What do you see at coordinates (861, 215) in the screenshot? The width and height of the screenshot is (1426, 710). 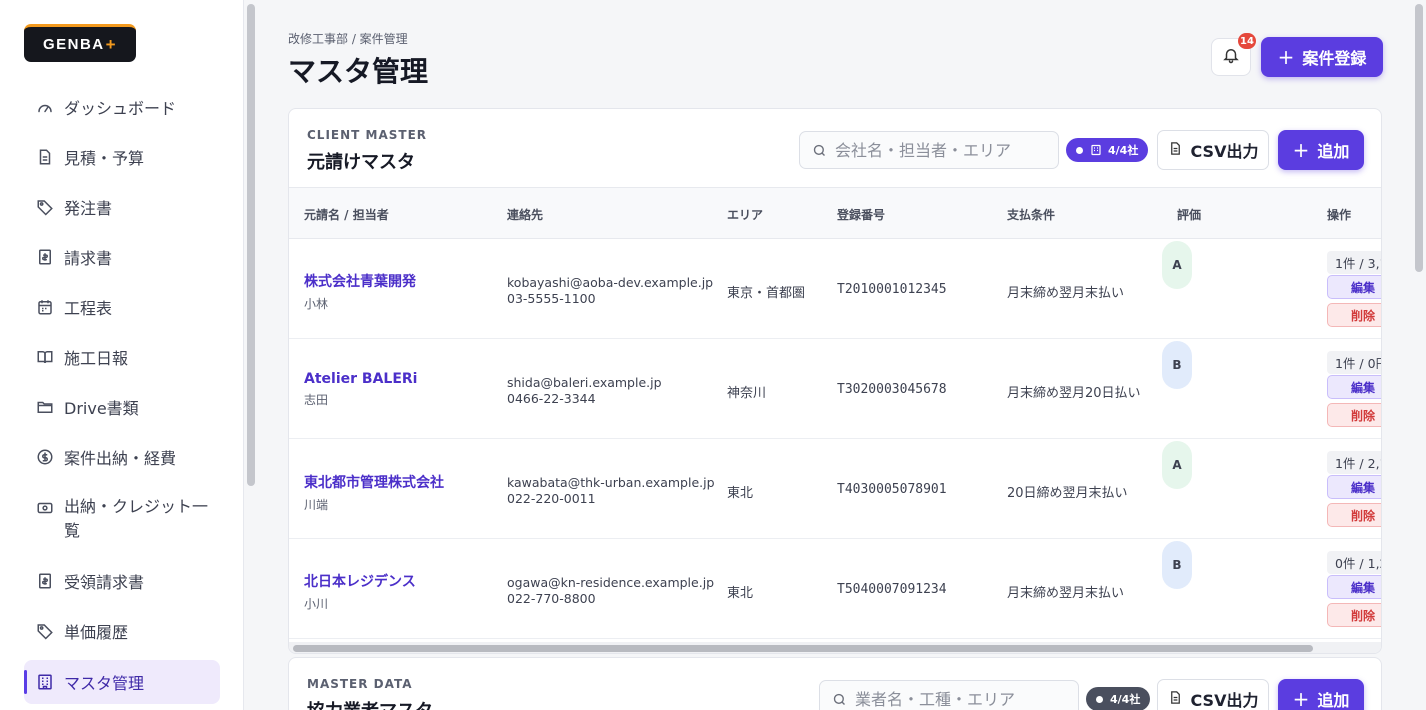 I see `column-header: 登録番号` at bounding box center [861, 215].